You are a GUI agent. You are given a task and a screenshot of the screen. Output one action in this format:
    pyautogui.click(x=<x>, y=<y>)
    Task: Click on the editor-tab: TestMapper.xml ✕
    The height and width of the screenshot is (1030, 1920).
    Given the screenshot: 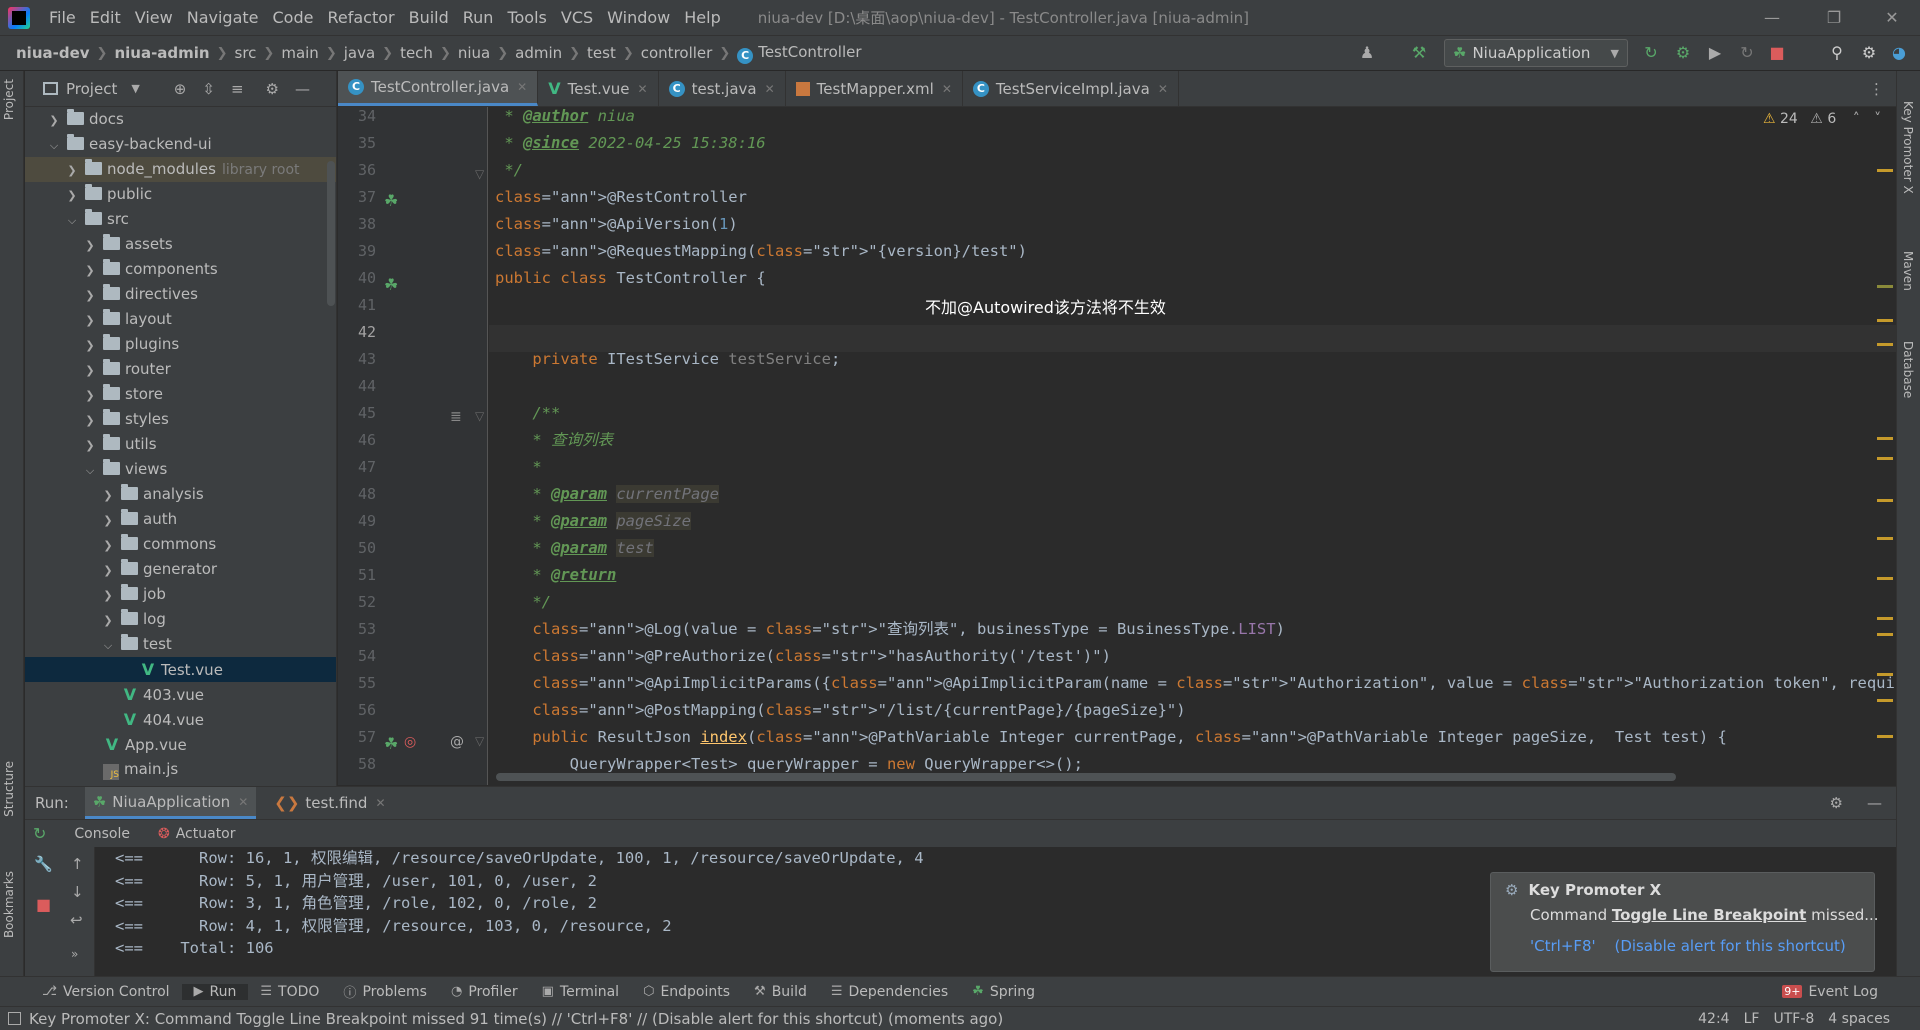 What is the action you would take?
    pyautogui.click(x=874, y=88)
    